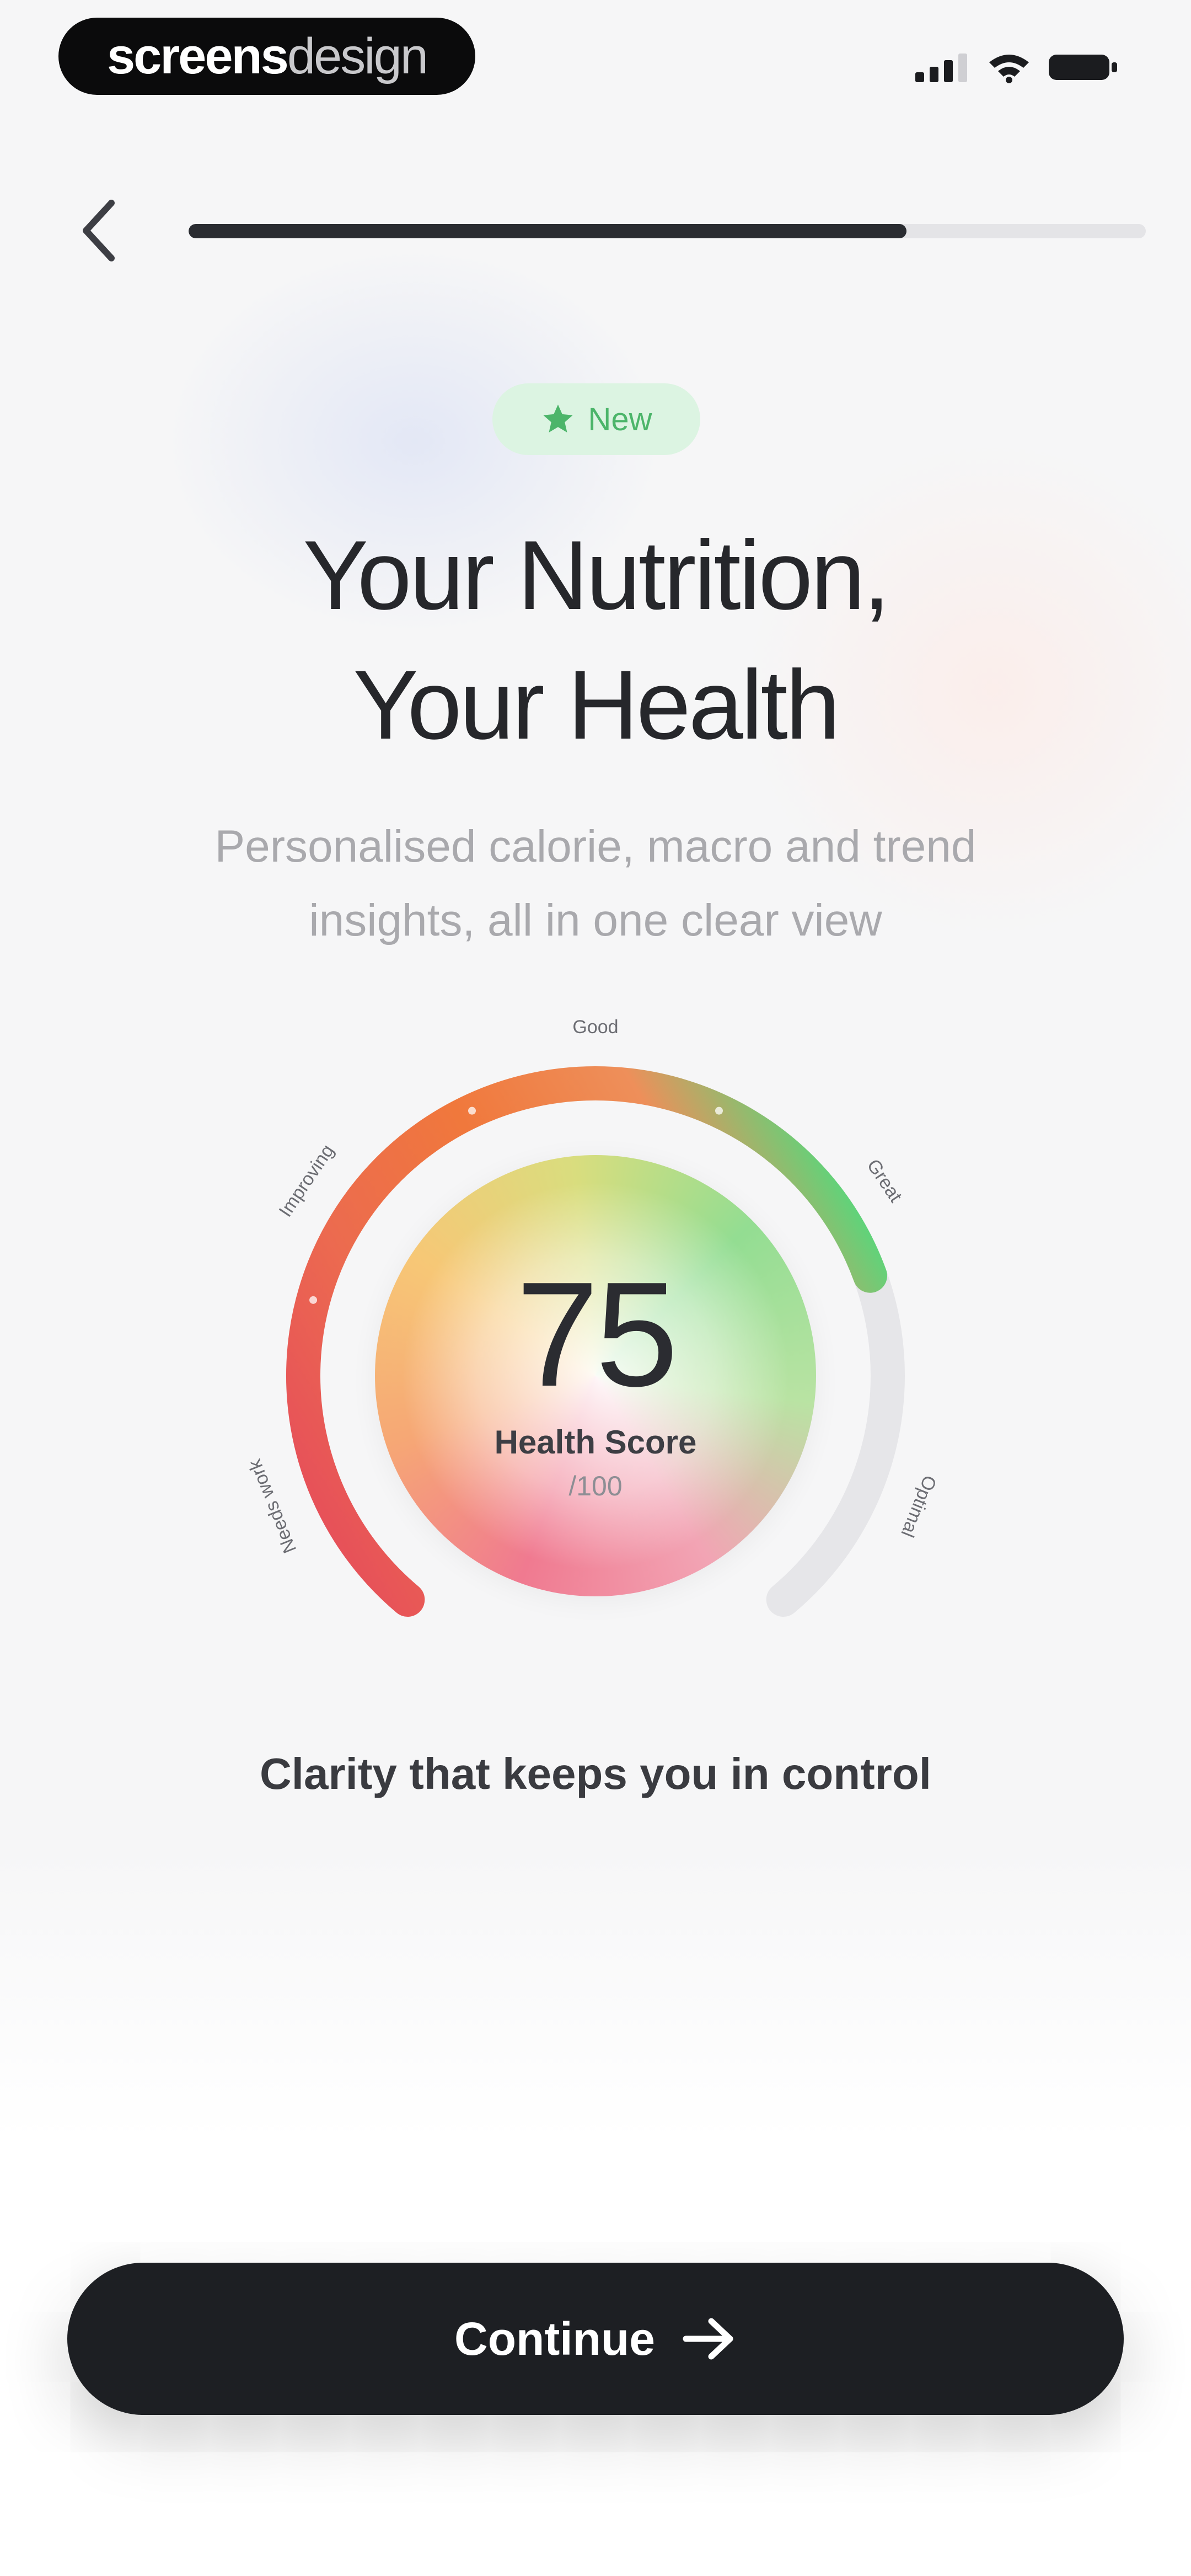 This screenshot has height=2576, width=1191. Describe the element at coordinates (595, 1442) in the screenshot. I see `health-score-label: Health Score` at that location.